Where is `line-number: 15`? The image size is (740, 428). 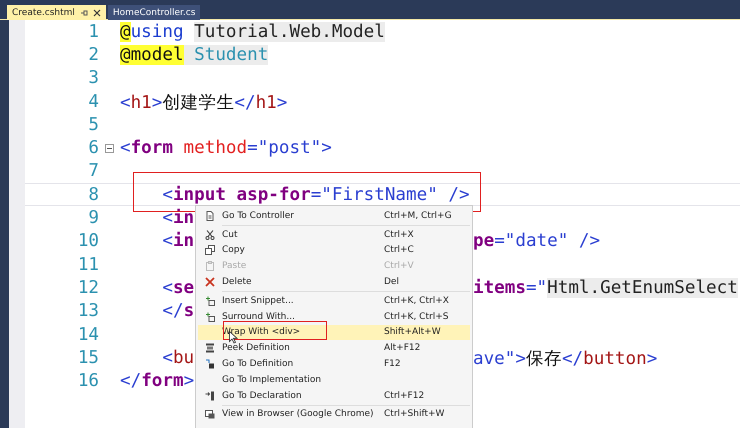
line-number: 15 is located at coordinates (87, 358).